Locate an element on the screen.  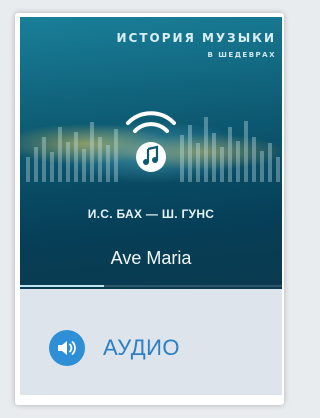
audio-icon-circle is located at coordinates (67, 348).